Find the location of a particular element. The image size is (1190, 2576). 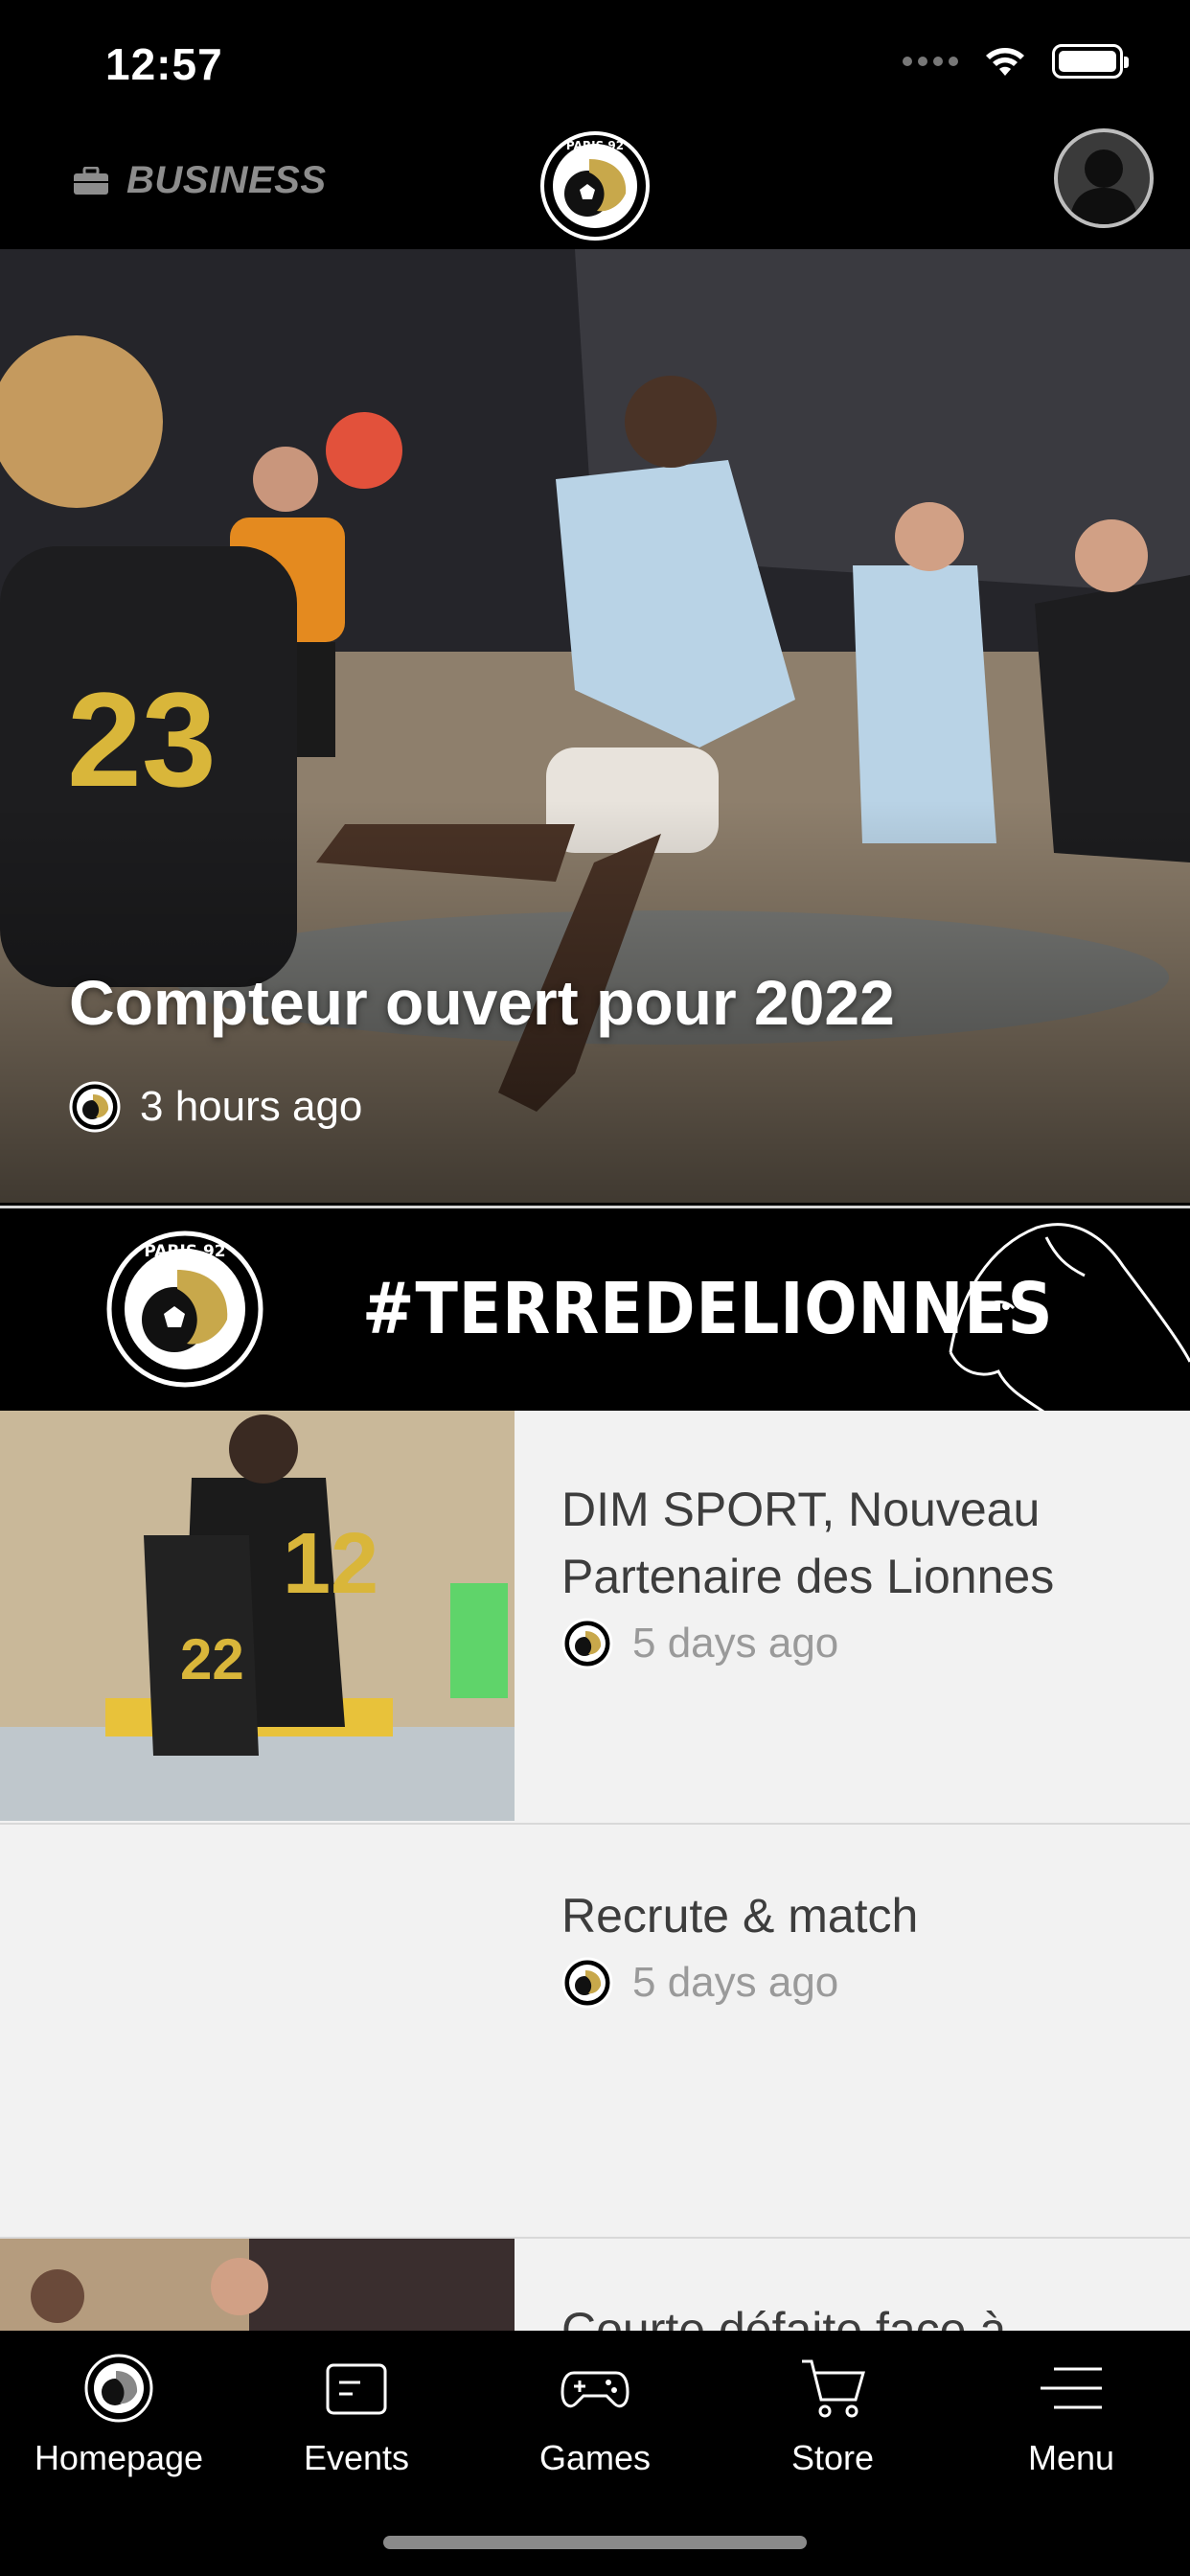

business-button: BUSINESS is located at coordinates (200, 181).